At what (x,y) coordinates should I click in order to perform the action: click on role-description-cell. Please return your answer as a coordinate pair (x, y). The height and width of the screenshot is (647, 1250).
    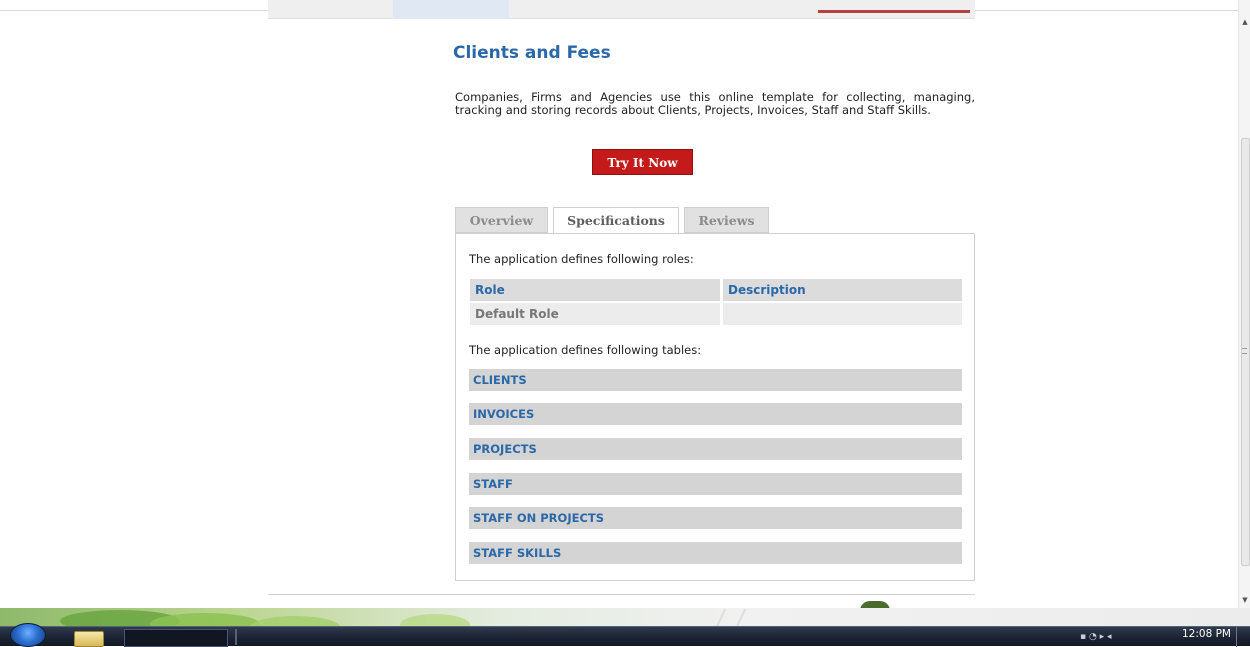
    Looking at the image, I should click on (842, 314).